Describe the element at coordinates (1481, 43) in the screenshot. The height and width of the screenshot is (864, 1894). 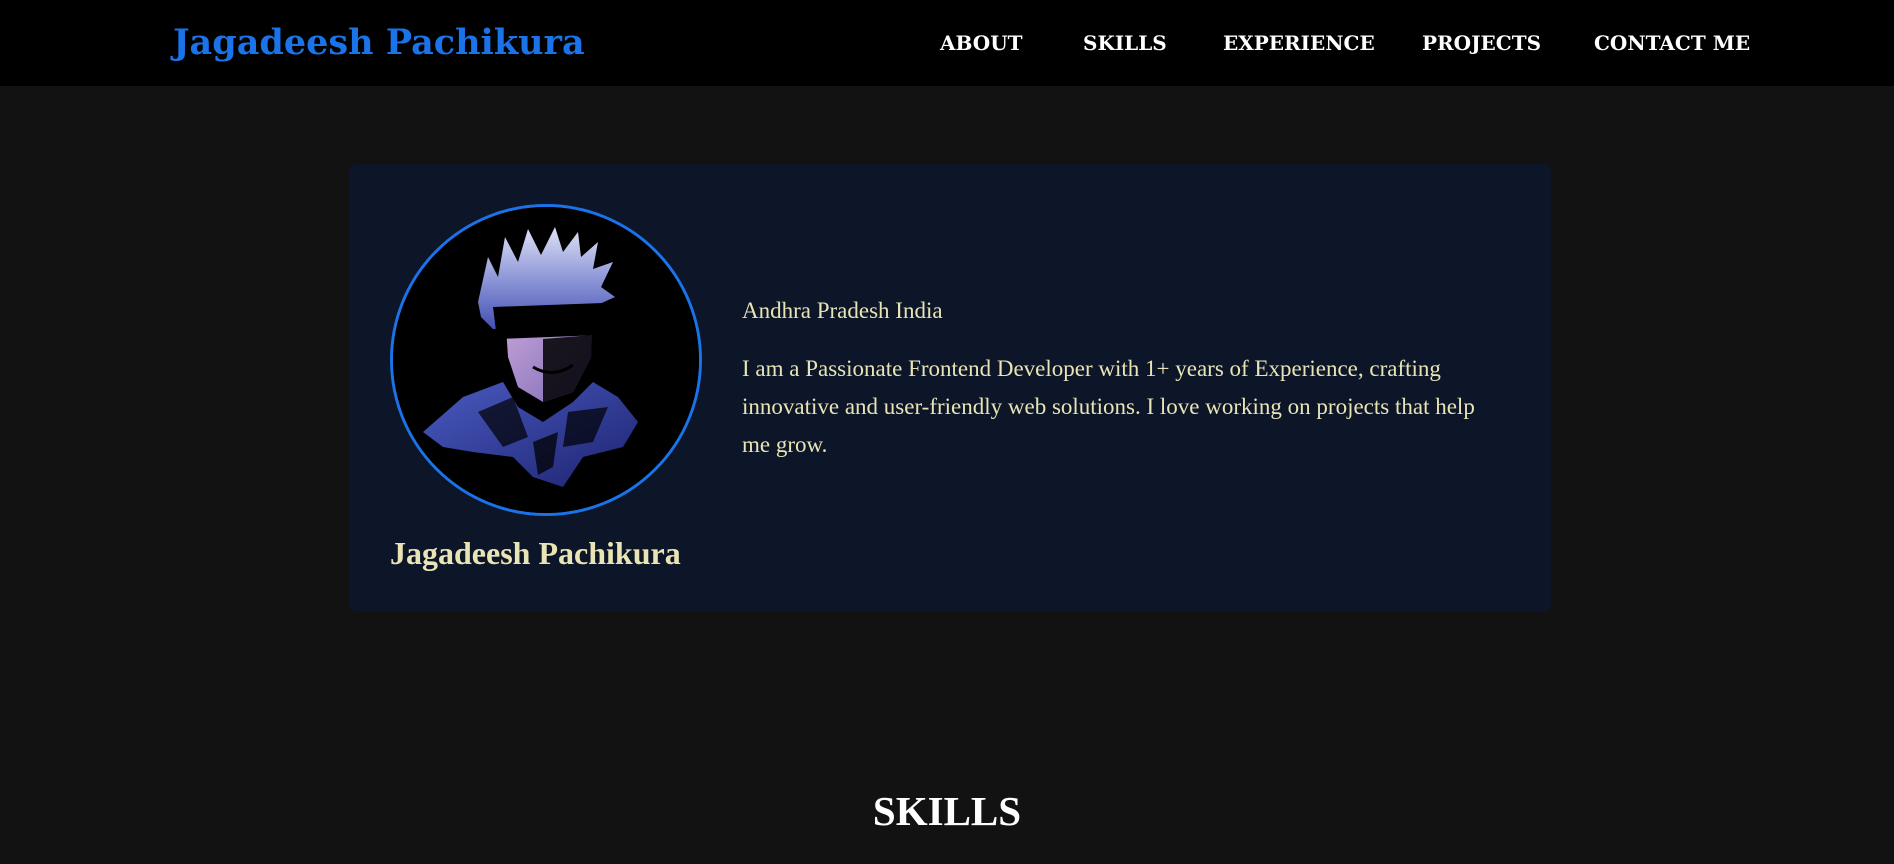
I see `nav-link-projects: PROJECTS` at that location.